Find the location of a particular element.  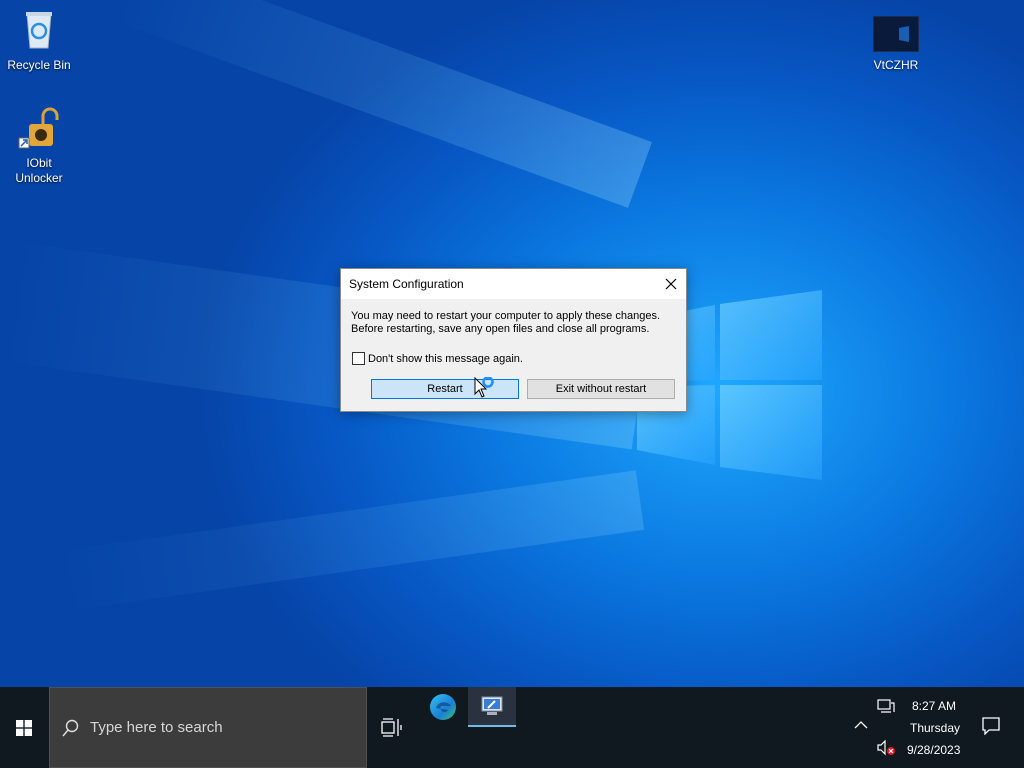

iobit-unlocker-icon is located at coordinates (38, 128).